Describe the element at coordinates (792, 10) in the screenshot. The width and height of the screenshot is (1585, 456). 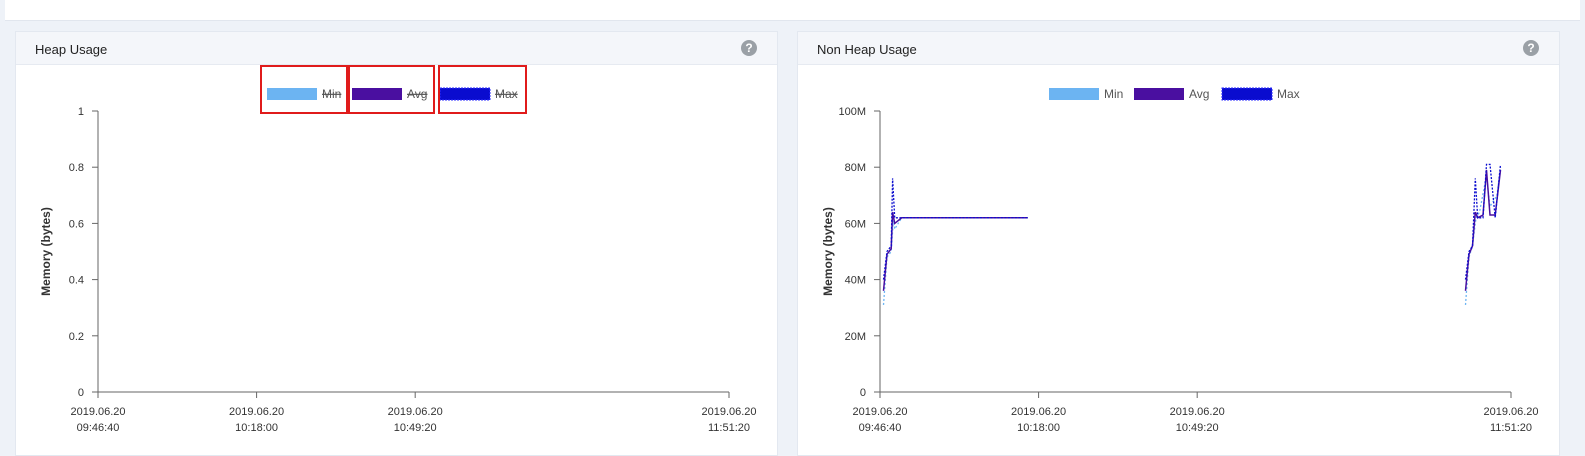
I see `top-bar` at that location.